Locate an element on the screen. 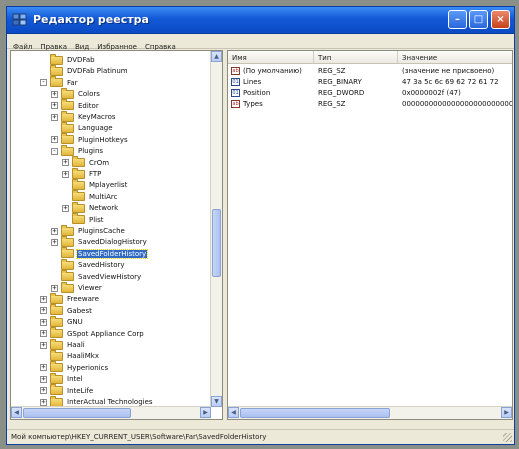 The width and height of the screenshot is (519, 449). tree-node-label: InterActual Technologies is located at coordinates (110, 402).